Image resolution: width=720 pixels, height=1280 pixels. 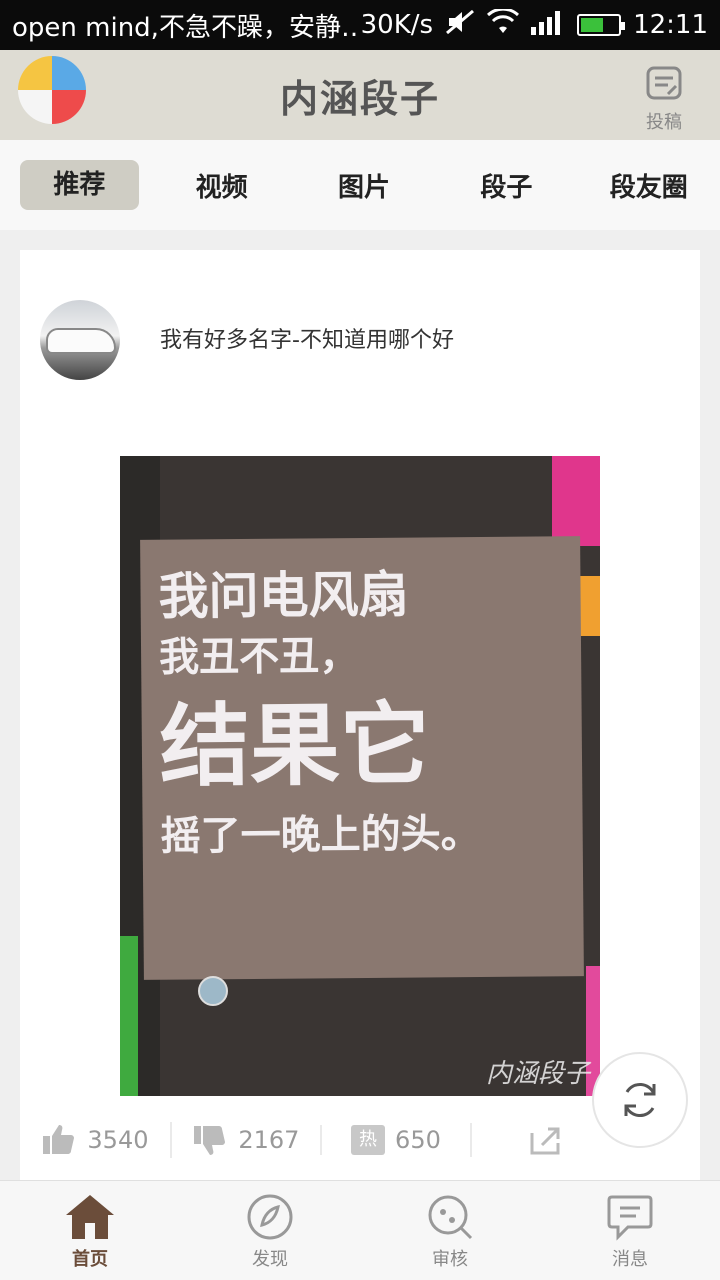 What do you see at coordinates (601, 25) in the screenshot?
I see `battery-icon` at bounding box center [601, 25].